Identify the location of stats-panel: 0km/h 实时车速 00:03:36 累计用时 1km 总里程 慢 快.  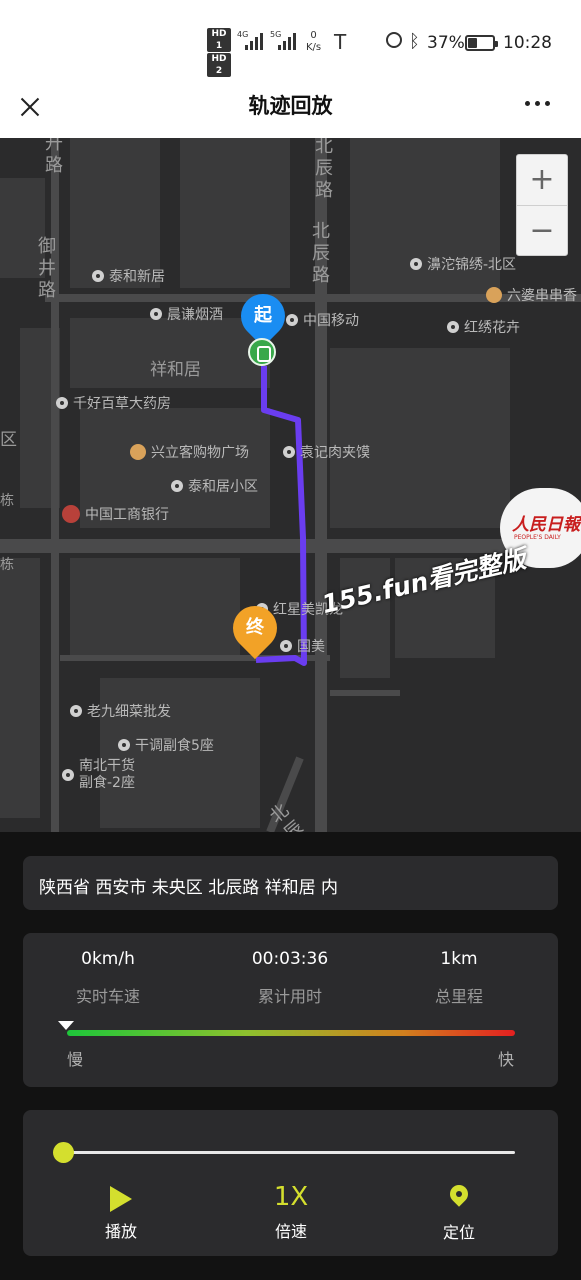
(290, 1010).